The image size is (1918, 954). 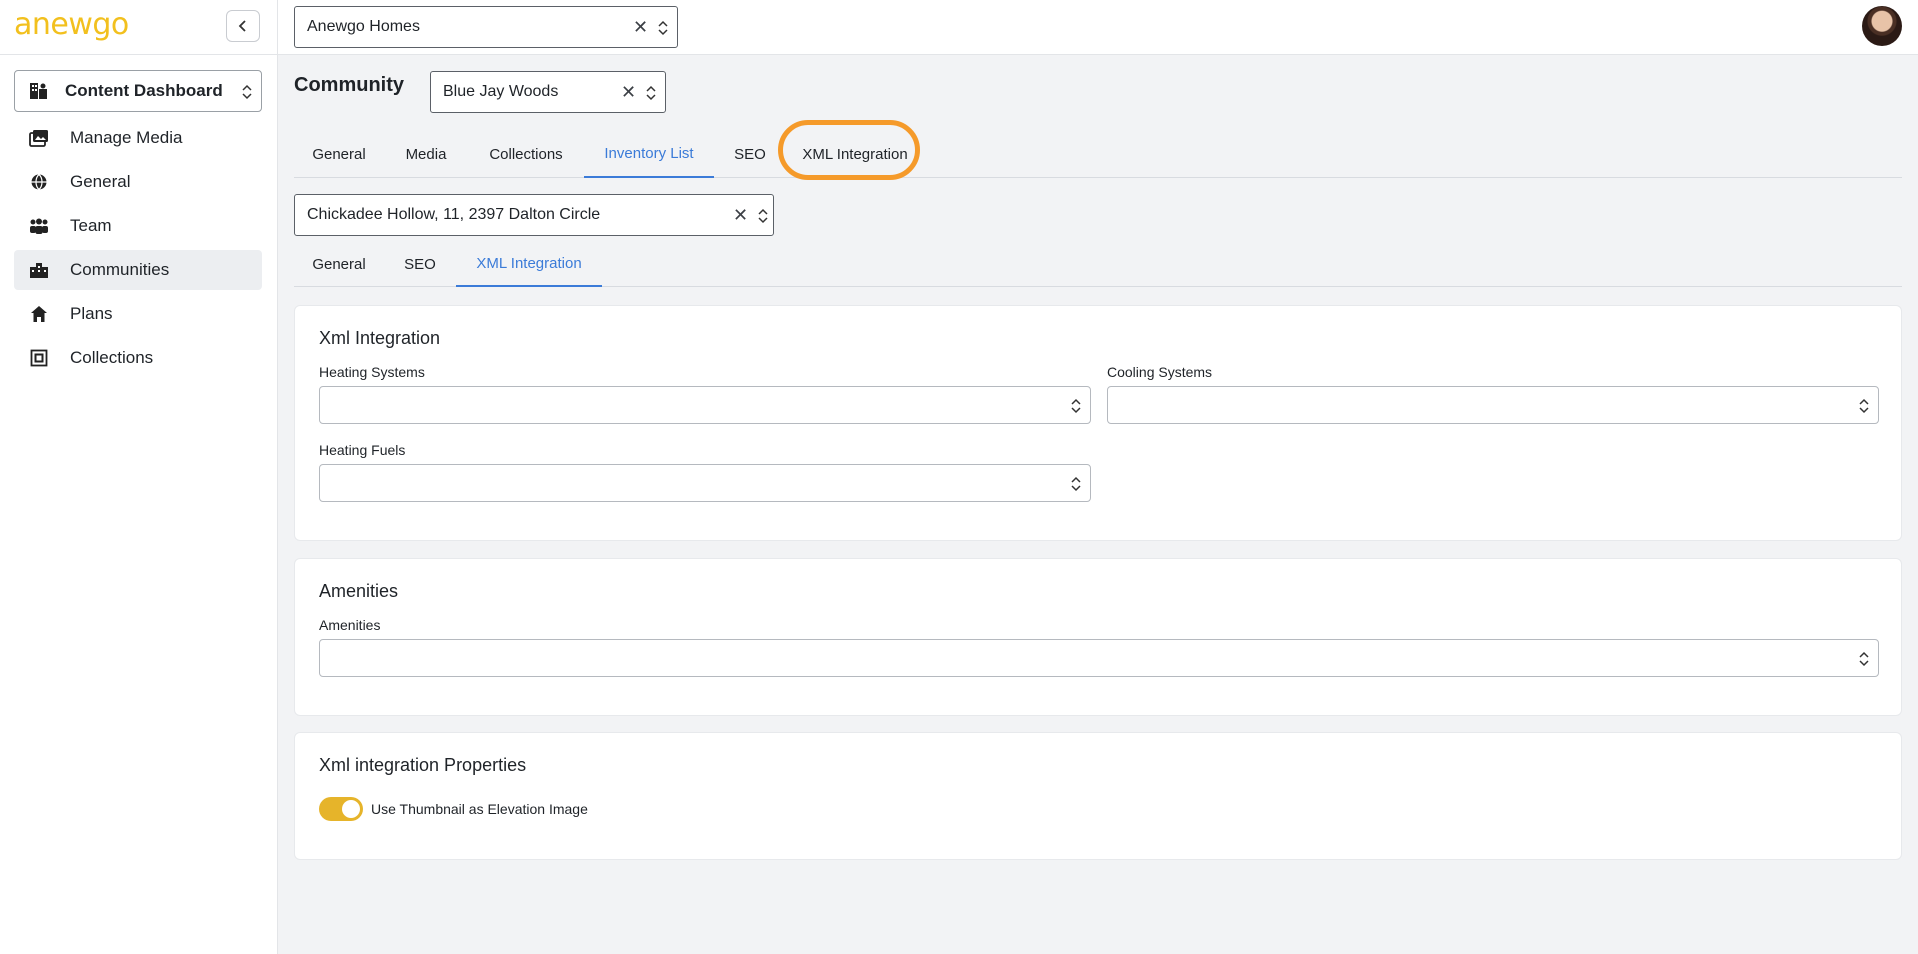 I want to click on anewgo-logo: anewgo, so click(x=71, y=25).